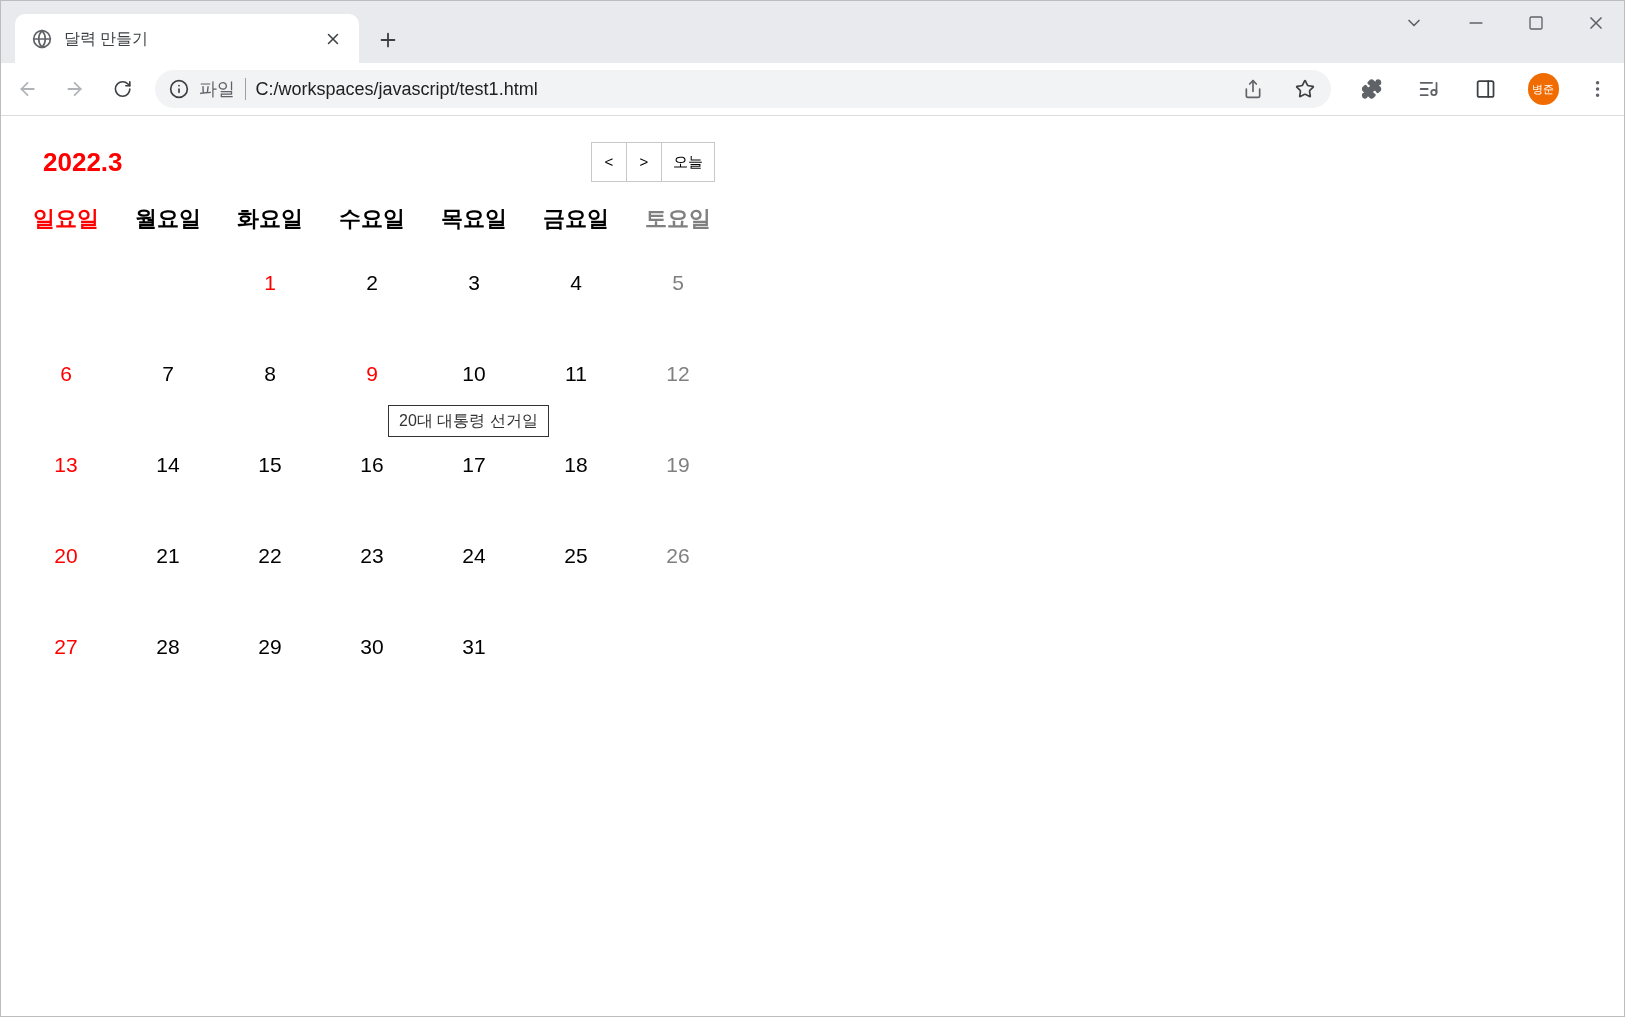 This screenshot has width=1625, height=1017. I want to click on date-number: 23, so click(372, 556).